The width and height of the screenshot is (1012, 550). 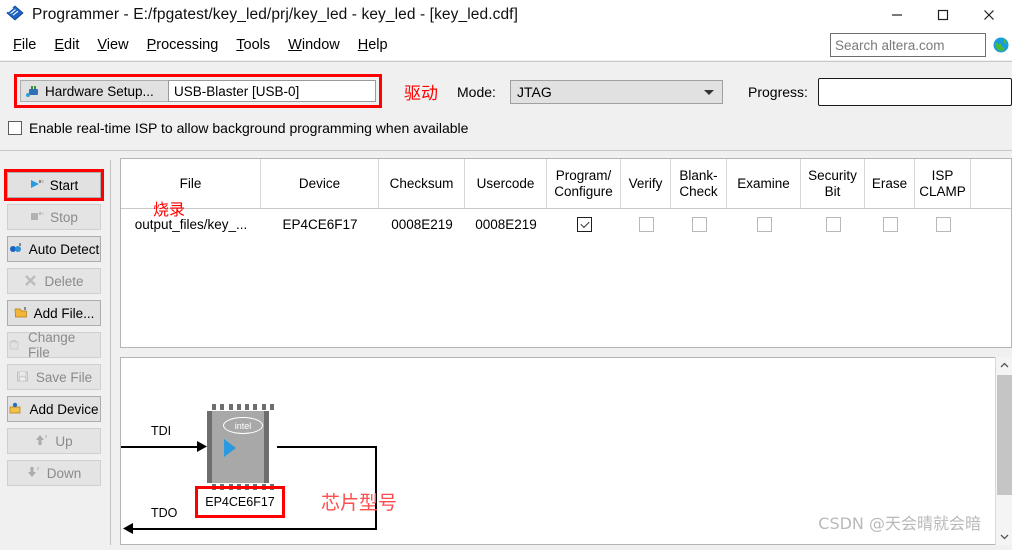 I want to click on menu-item-processing: Processing, so click(x=183, y=45).